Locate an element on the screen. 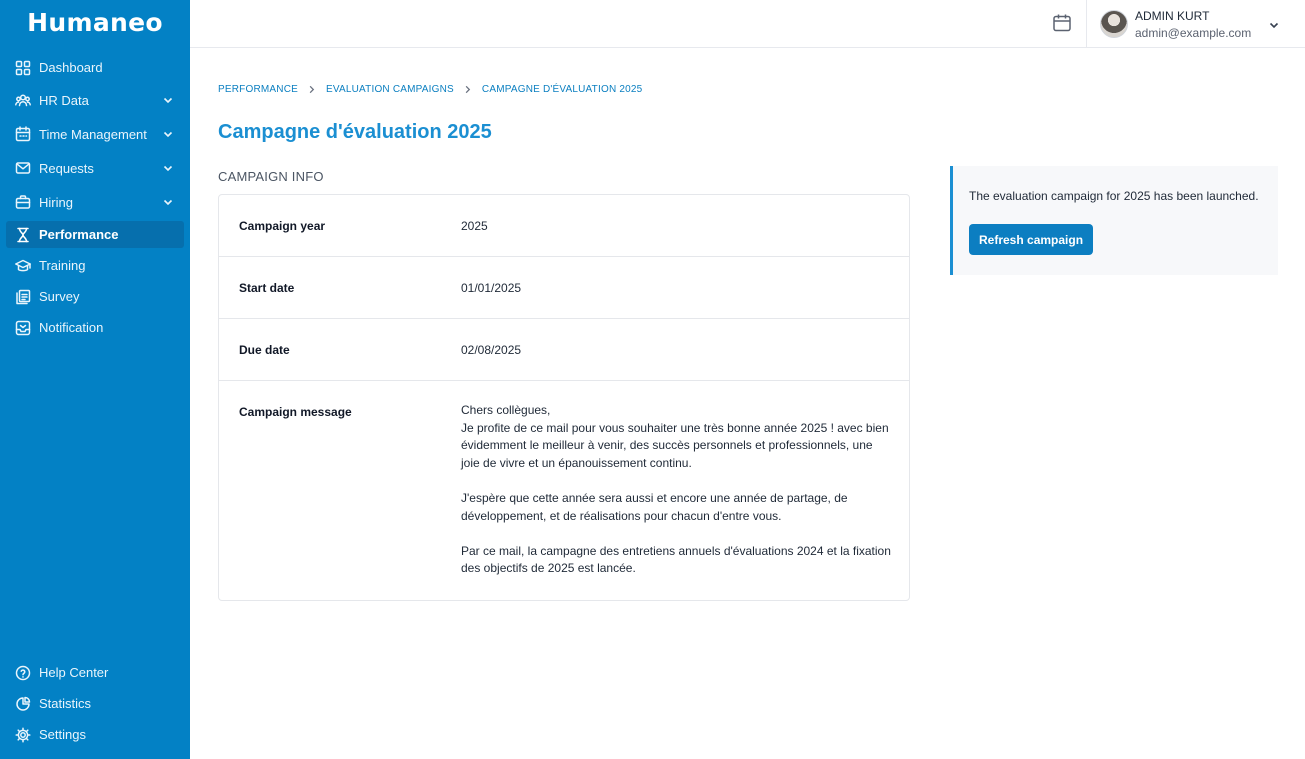 This screenshot has height=759, width=1305. sidebar-item-hiring: Hiring is located at coordinates (95, 202).